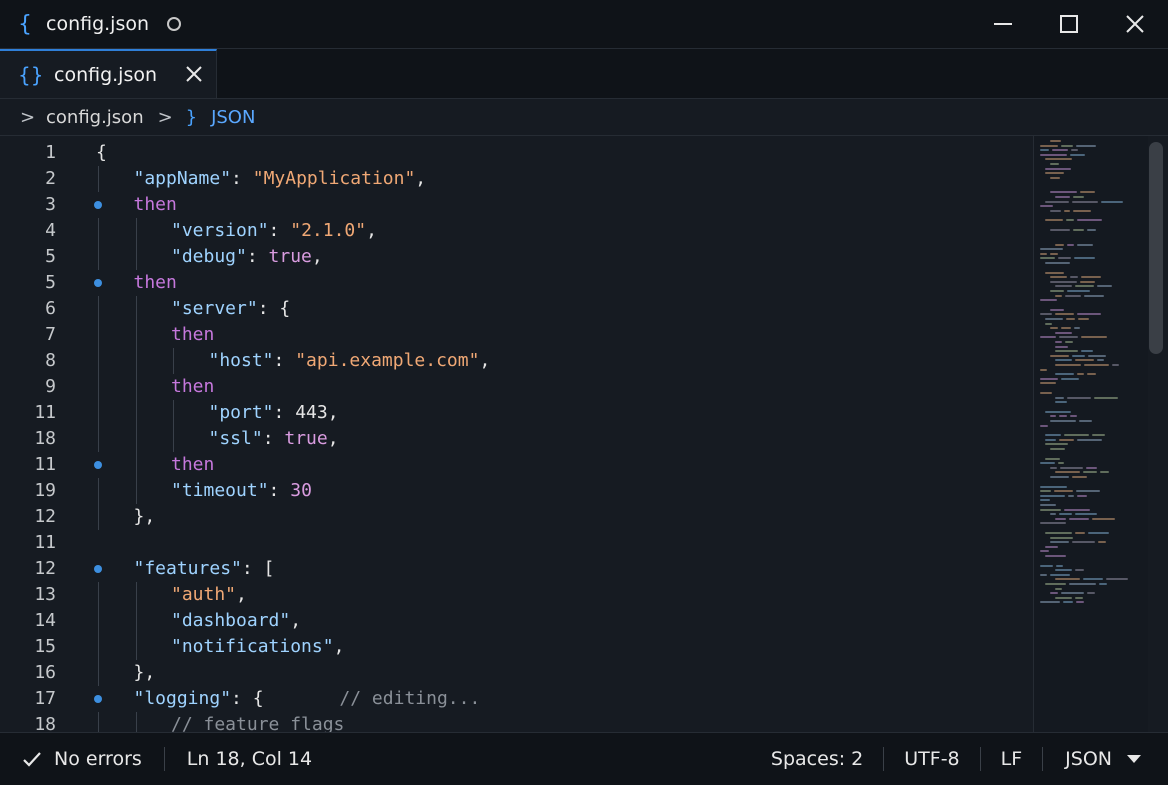 The height and width of the screenshot is (785, 1168). Describe the element at coordinates (516, 257) in the screenshot. I see `code-line: 5 "debug": true,` at that location.